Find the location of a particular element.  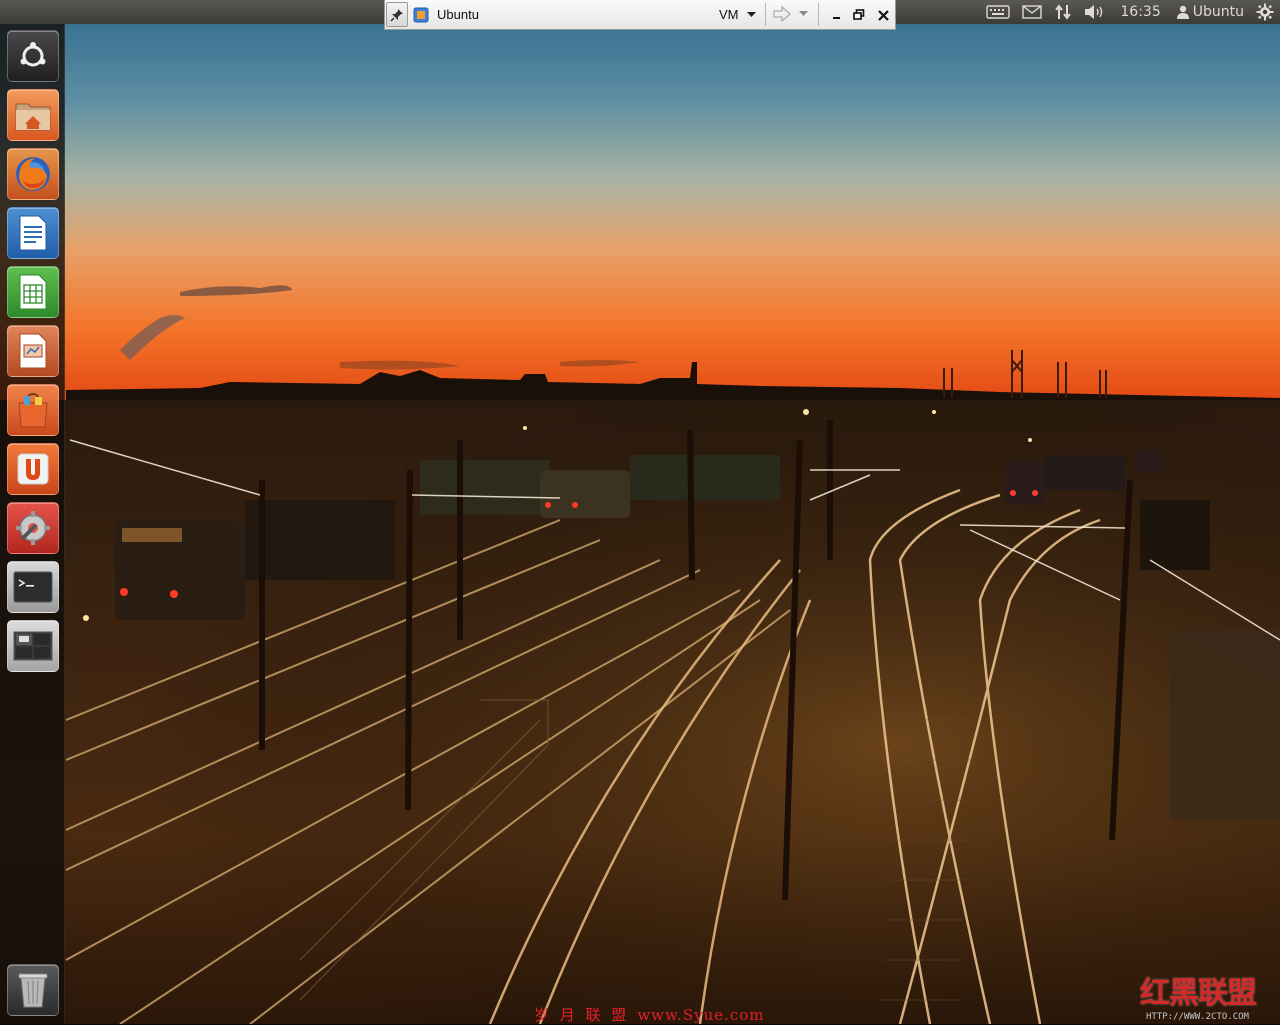

launcher-item-libreoffice-calc is located at coordinates (33, 292).